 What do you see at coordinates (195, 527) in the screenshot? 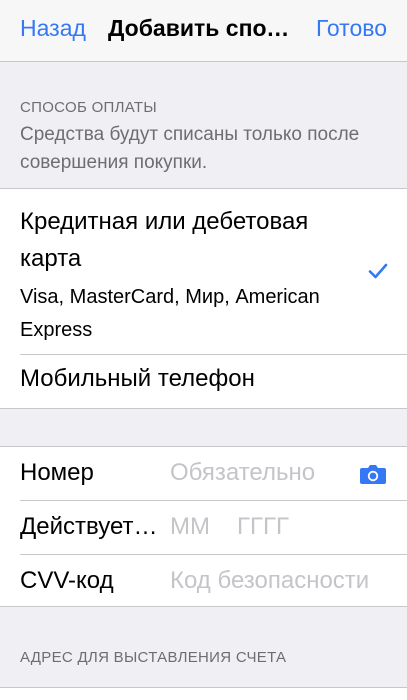
I see `expiry-month-input` at bounding box center [195, 527].